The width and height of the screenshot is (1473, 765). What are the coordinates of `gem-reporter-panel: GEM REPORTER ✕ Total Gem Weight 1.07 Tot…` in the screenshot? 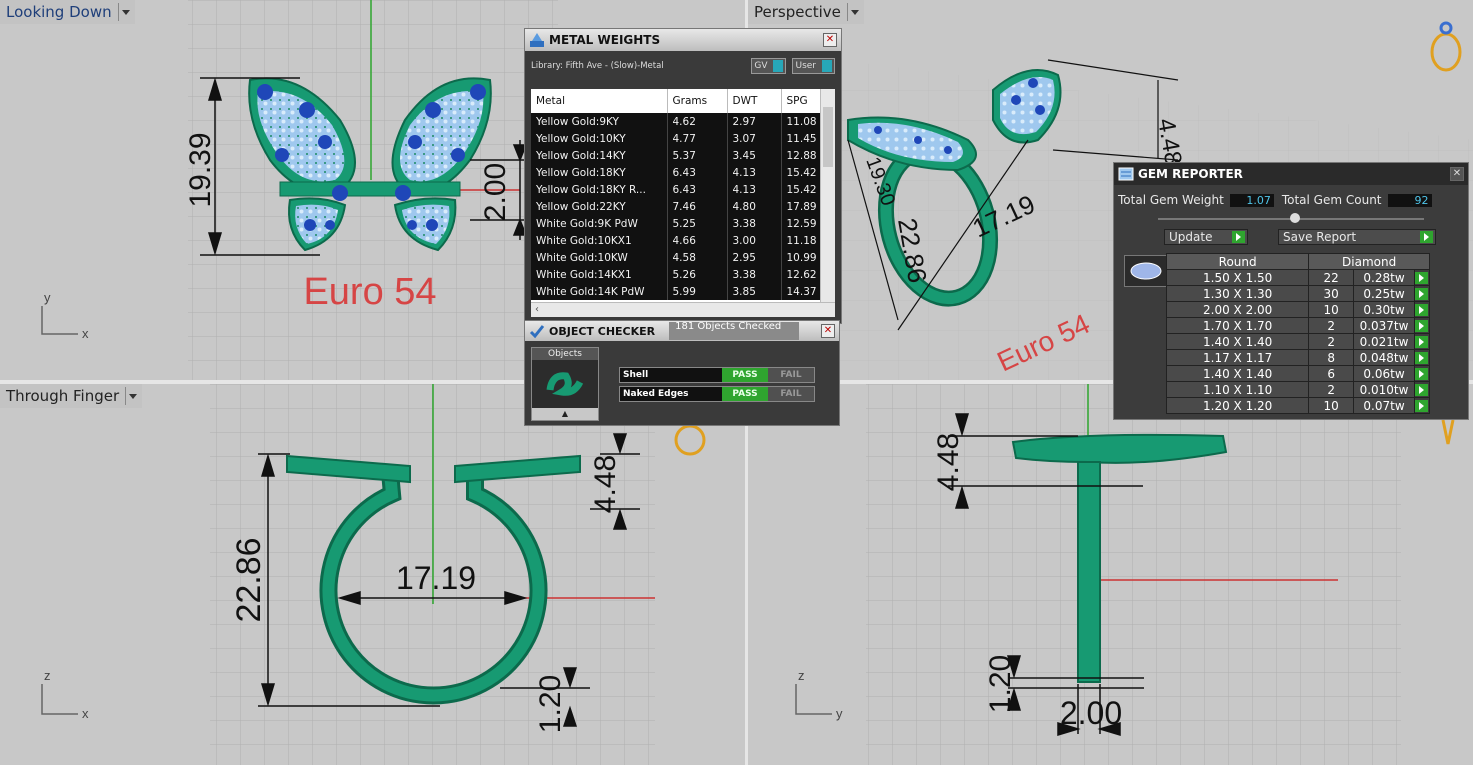 It's located at (1291, 291).